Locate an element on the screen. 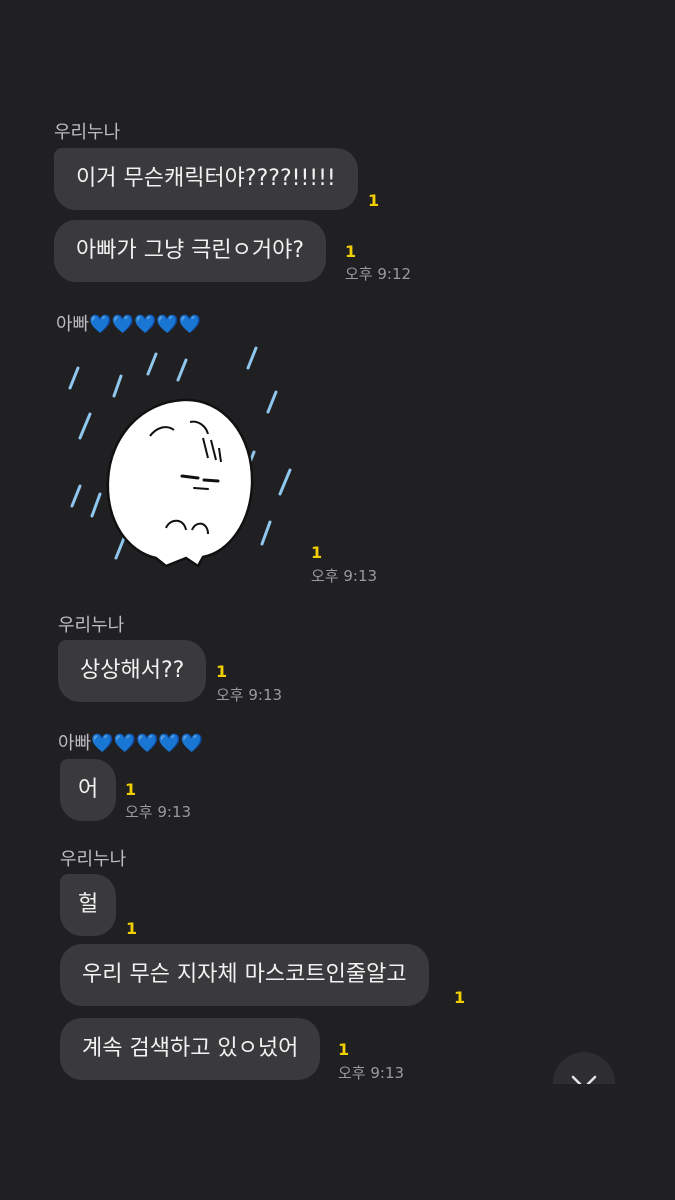 The height and width of the screenshot is (1200, 675). message-bubble: 헐 is located at coordinates (88, 905).